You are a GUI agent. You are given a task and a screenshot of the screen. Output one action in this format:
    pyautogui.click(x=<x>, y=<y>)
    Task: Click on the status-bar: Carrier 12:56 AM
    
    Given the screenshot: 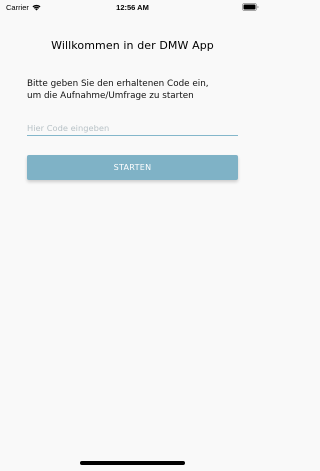 What is the action you would take?
    pyautogui.click(x=132, y=7)
    